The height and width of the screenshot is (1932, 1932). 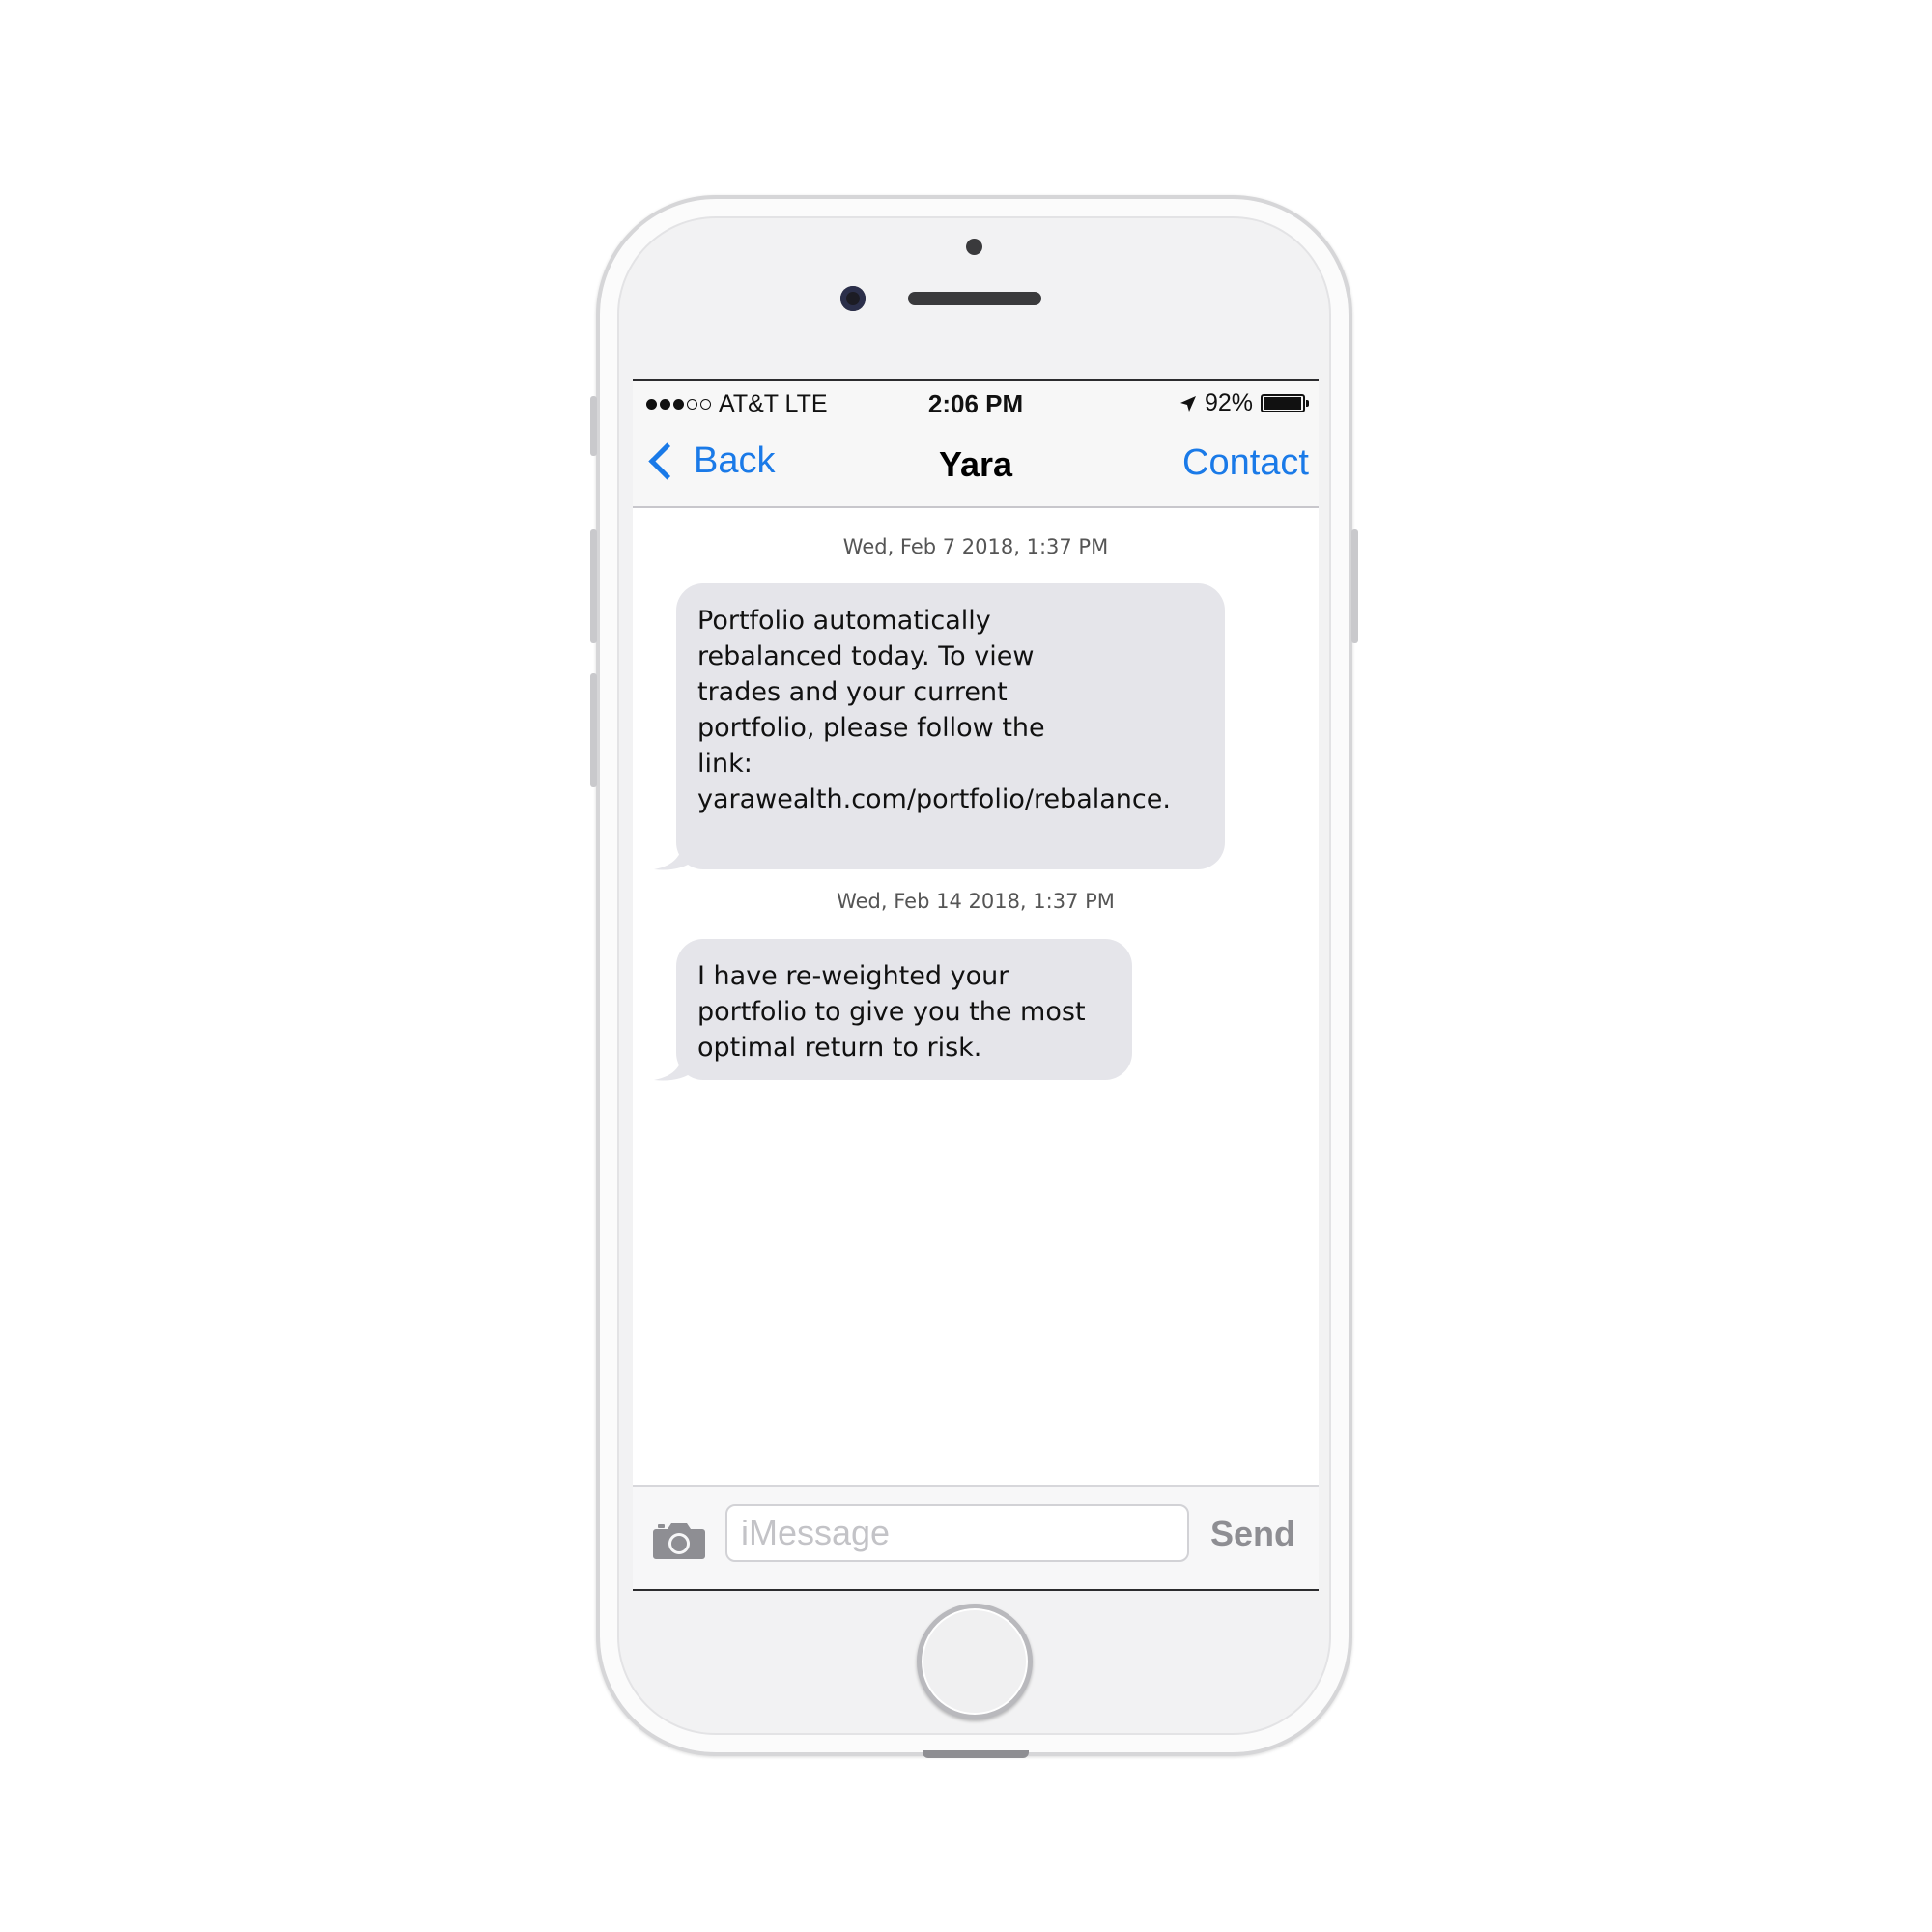 What do you see at coordinates (976, 402) in the screenshot?
I see `status-bar: AT&T LTE 2:06 PM 92%` at bounding box center [976, 402].